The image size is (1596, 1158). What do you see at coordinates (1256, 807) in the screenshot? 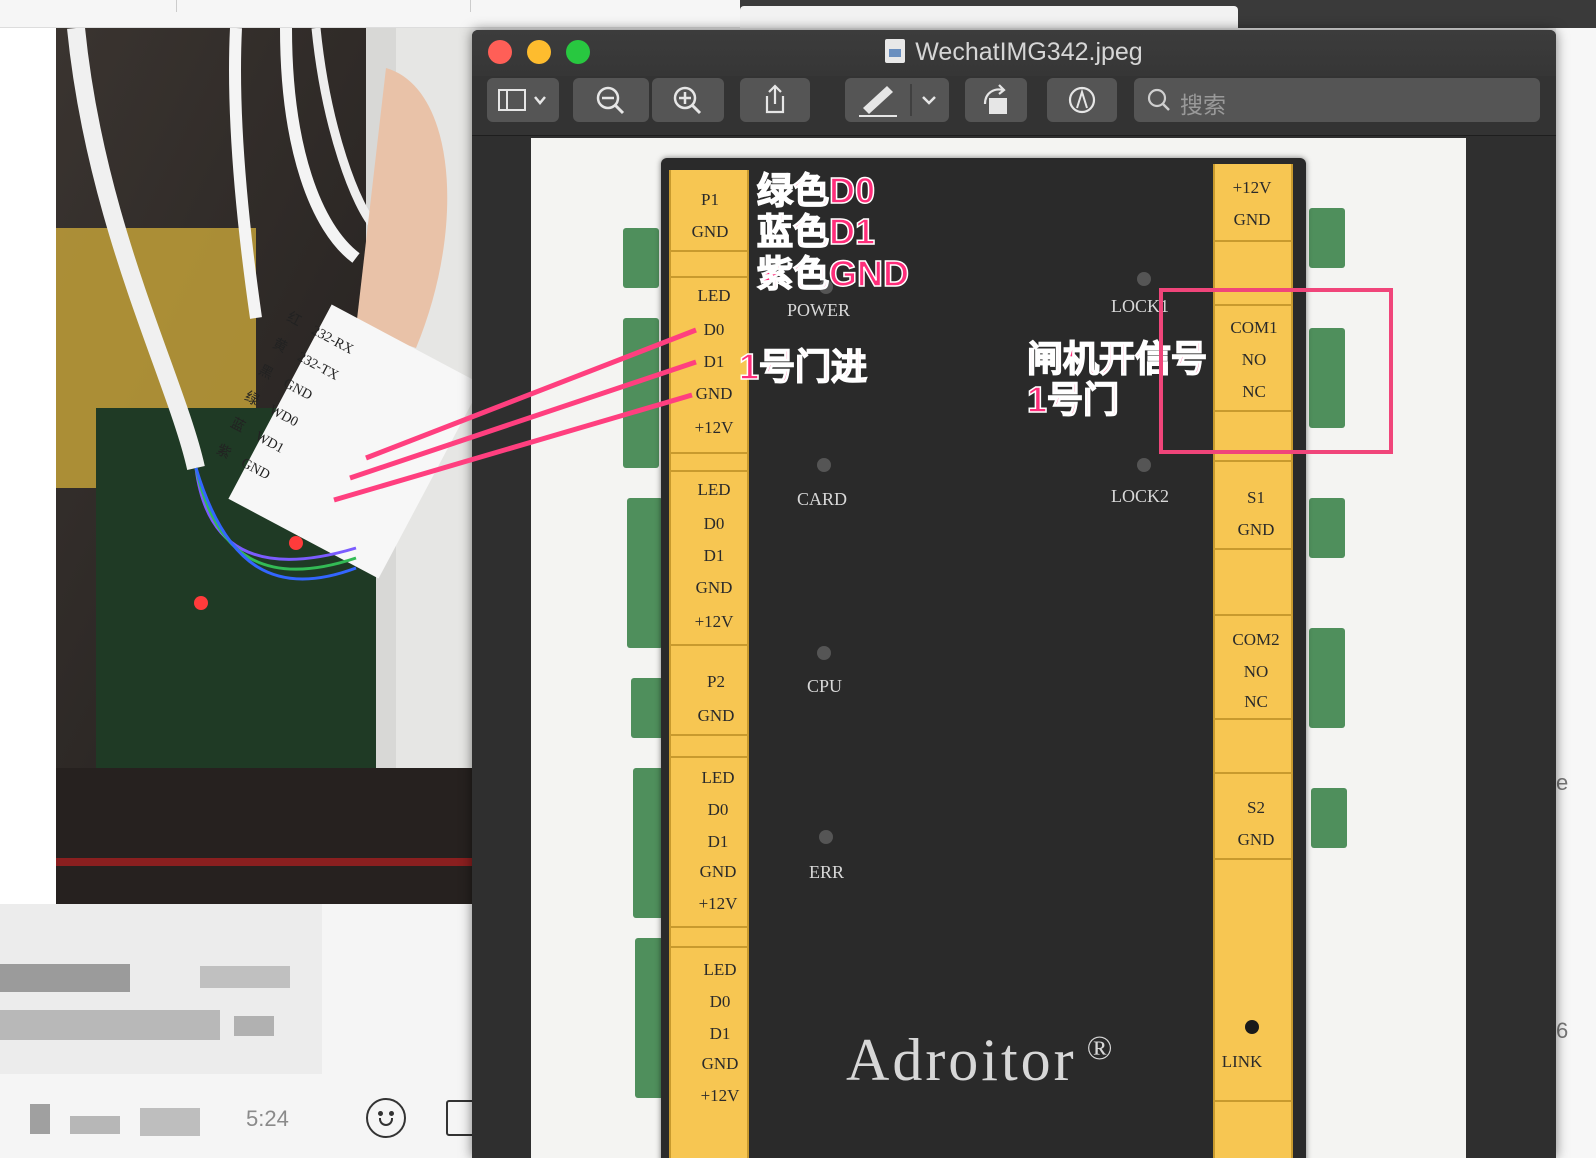
I see `pin-label: S2` at bounding box center [1256, 807].